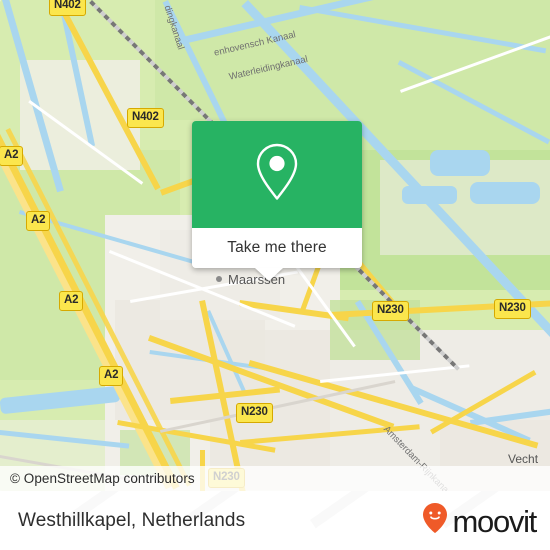  I want to click on card-cta-area: Take me there, so click(277, 248).